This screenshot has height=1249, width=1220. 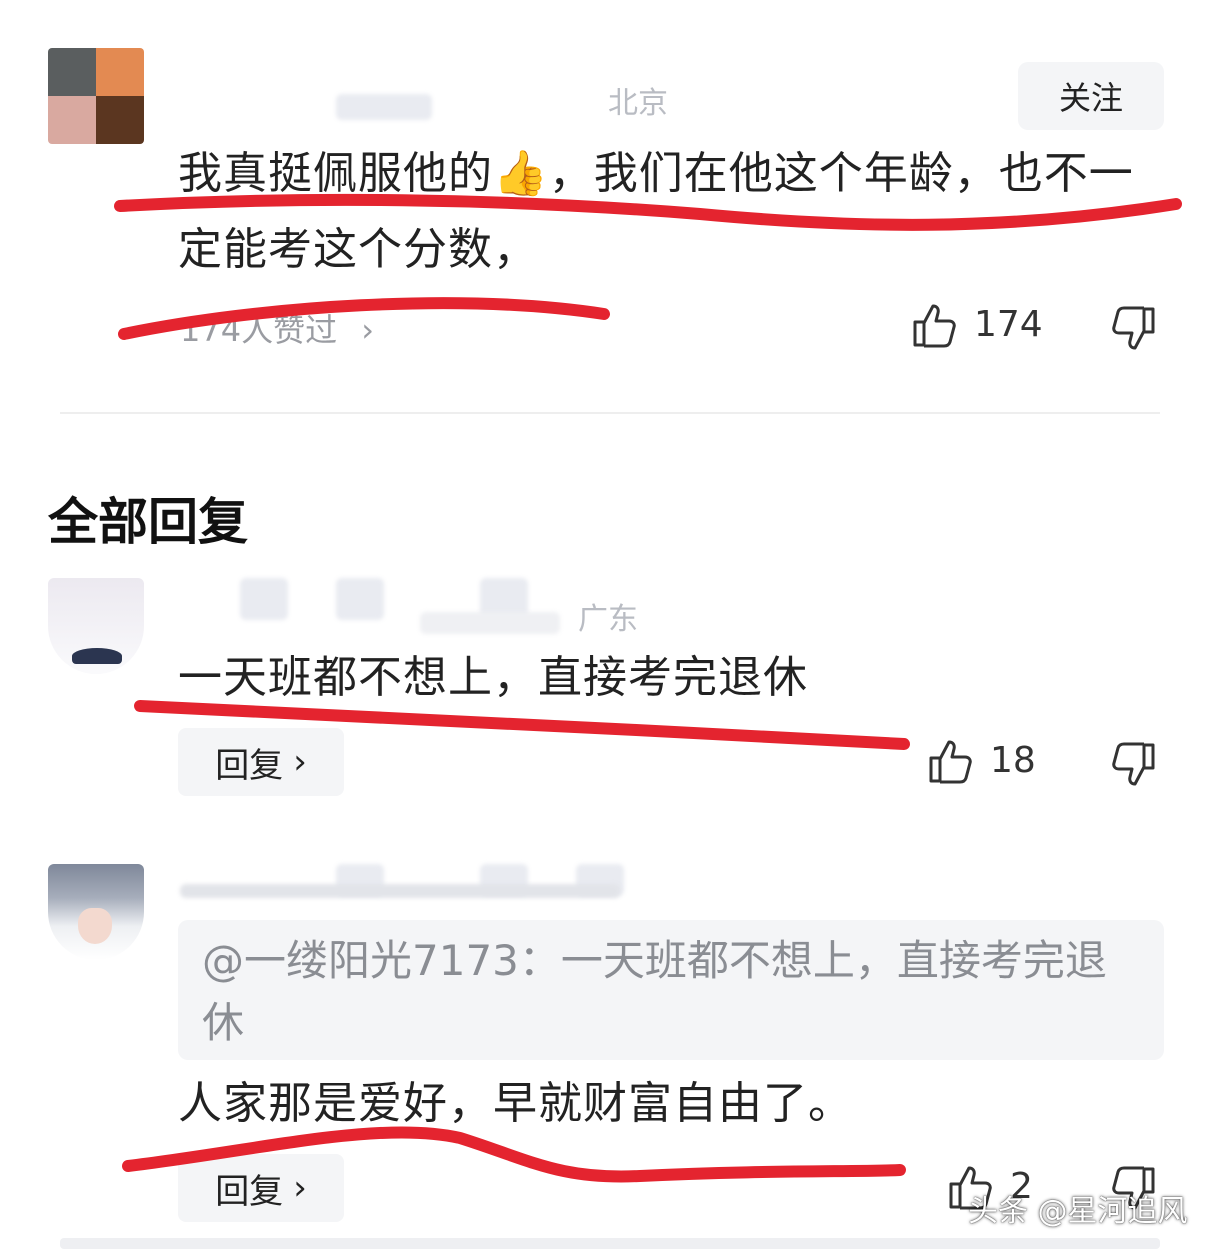 What do you see at coordinates (493, 677) in the screenshot?
I see `reply-text: 一天班都不想上，直接考完退休` at bounding box center [493, 677].